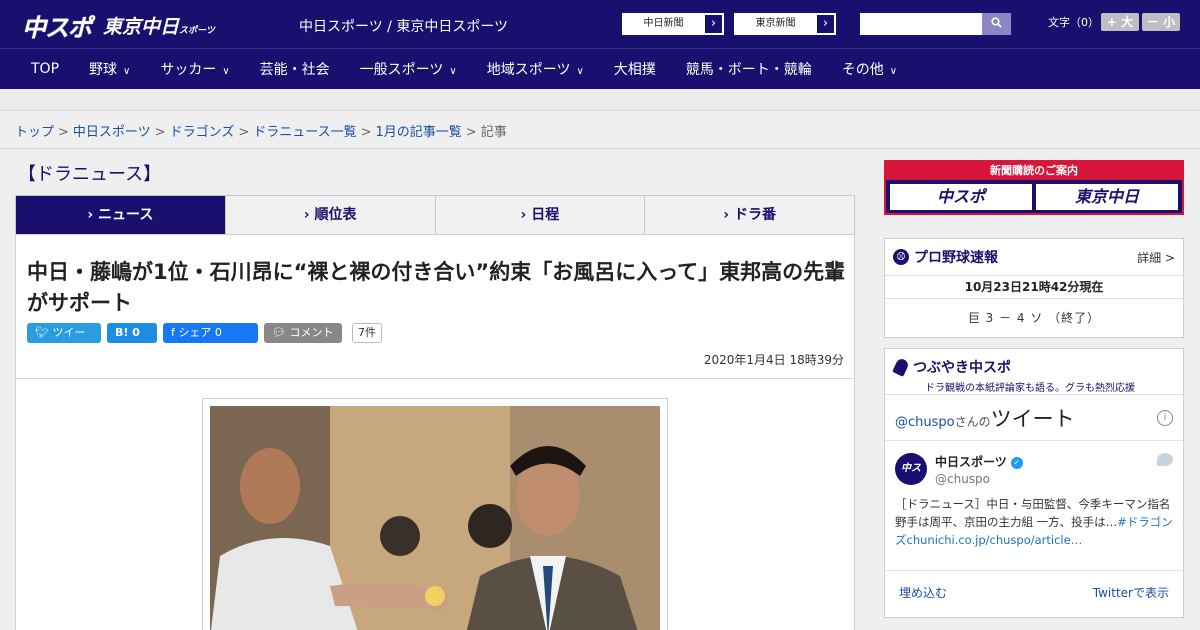  Describe the element at coordinates (202, 132) in the screenshot. I see `breadcrumb-link: ドラゴンズ` at that location.